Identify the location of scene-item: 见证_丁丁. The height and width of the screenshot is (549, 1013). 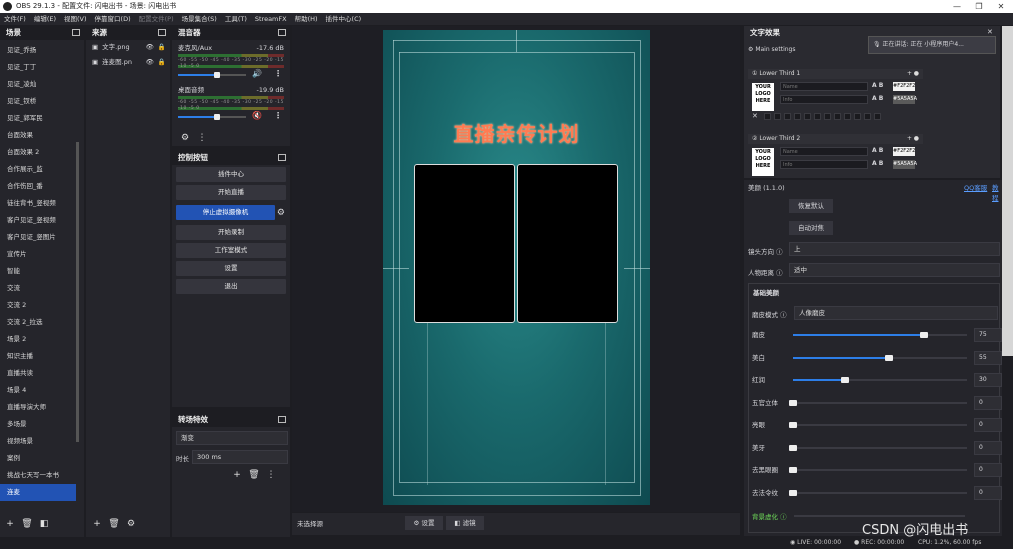
(38, 67).